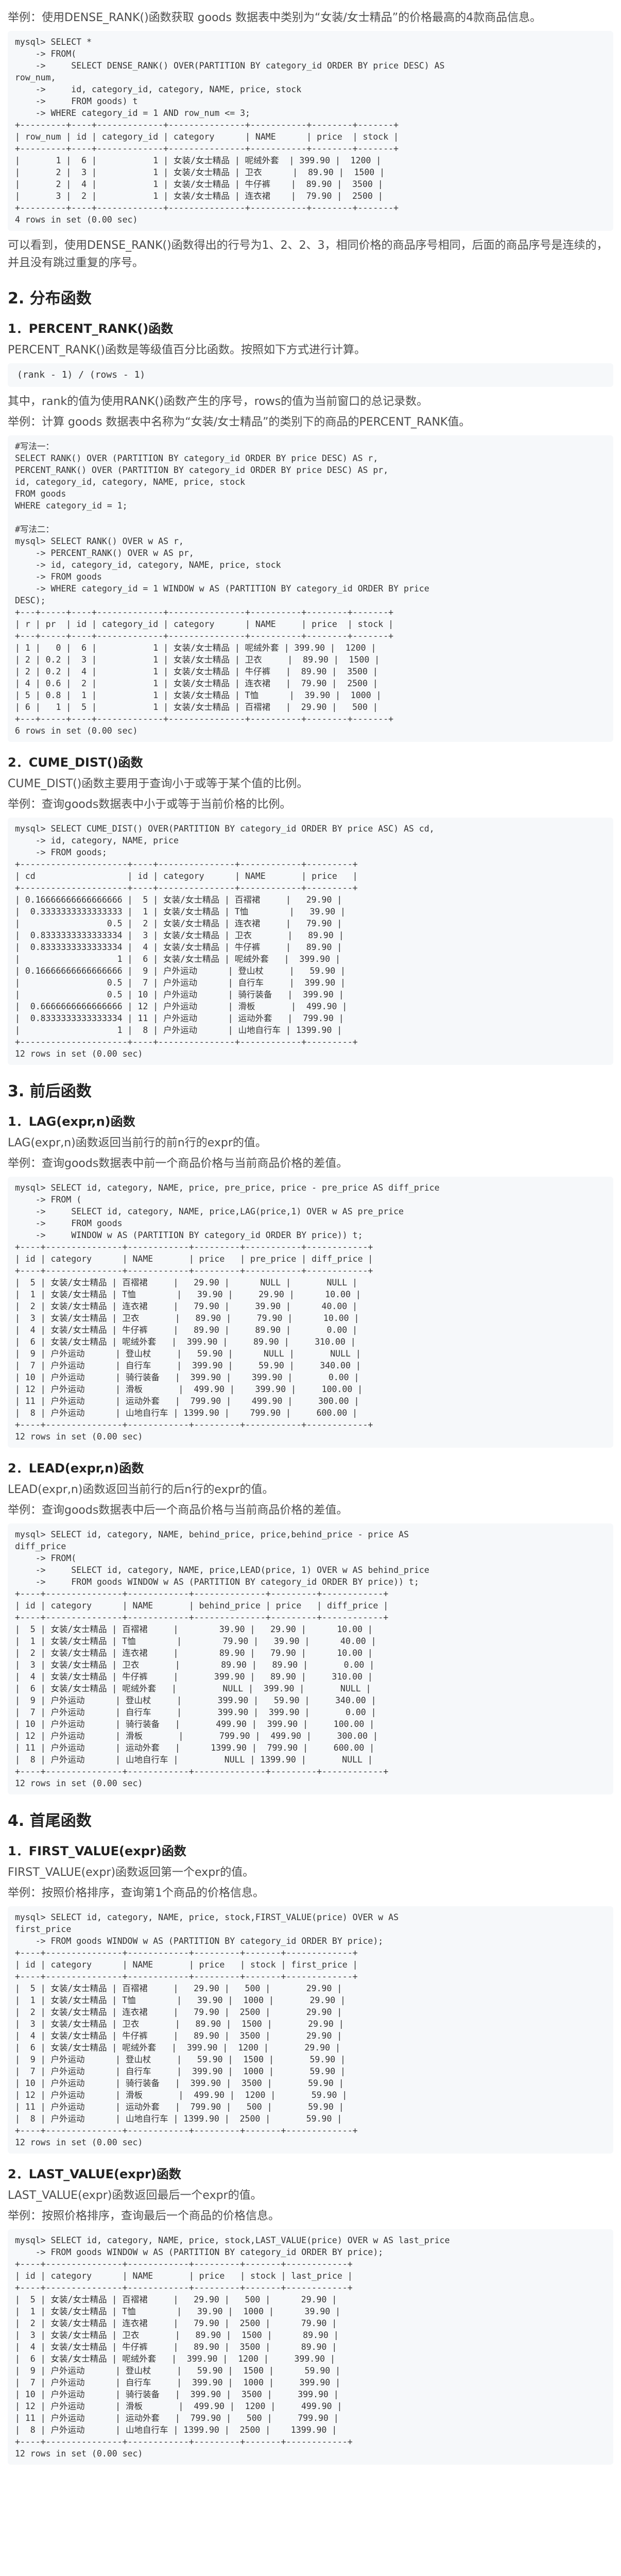  I want to click on paragraph: 举例：查询goods数据表中后一个商品价格与当前商品价格的差值。, so click(178, 1510).